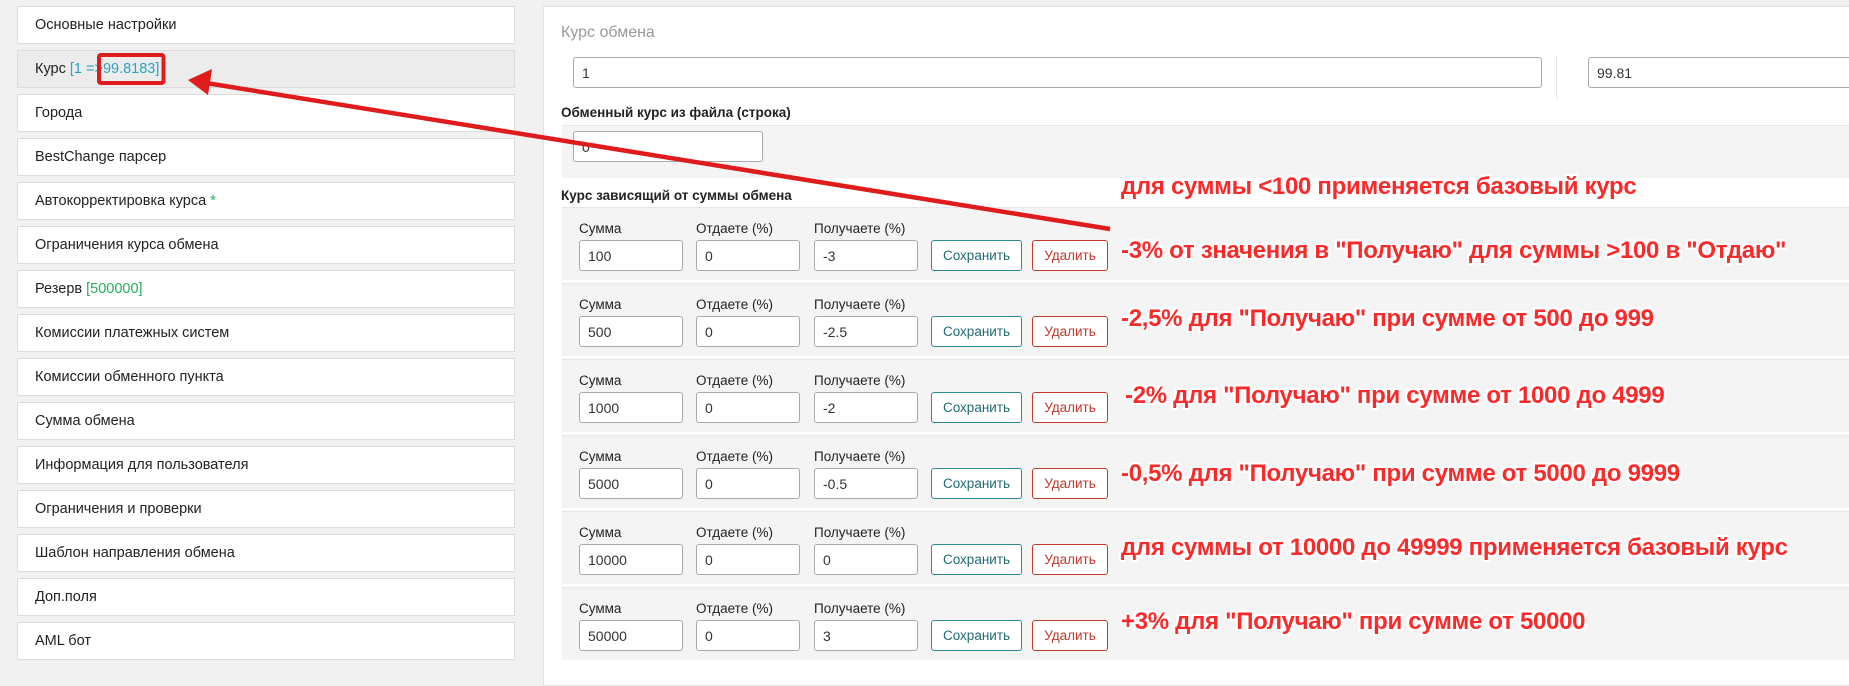 The width and height of the screenshot is (1849, 686). Describe the element at coordinates (608, 32) in the screenshot. I see `panel-title: Курс обмена` at that location.